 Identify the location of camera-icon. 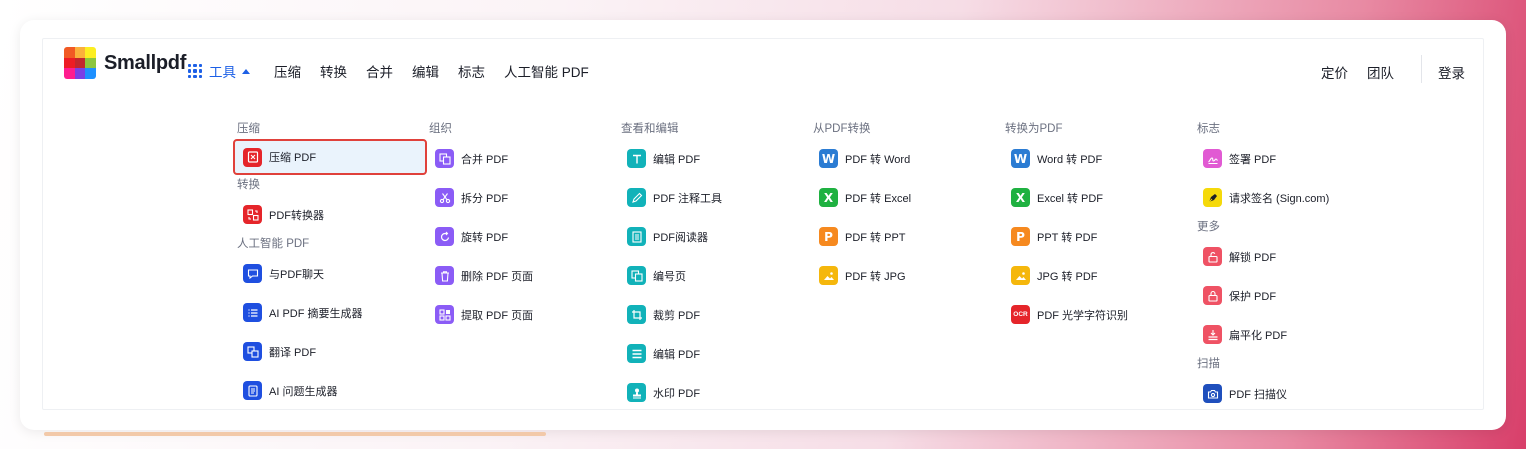
(1212, 393).